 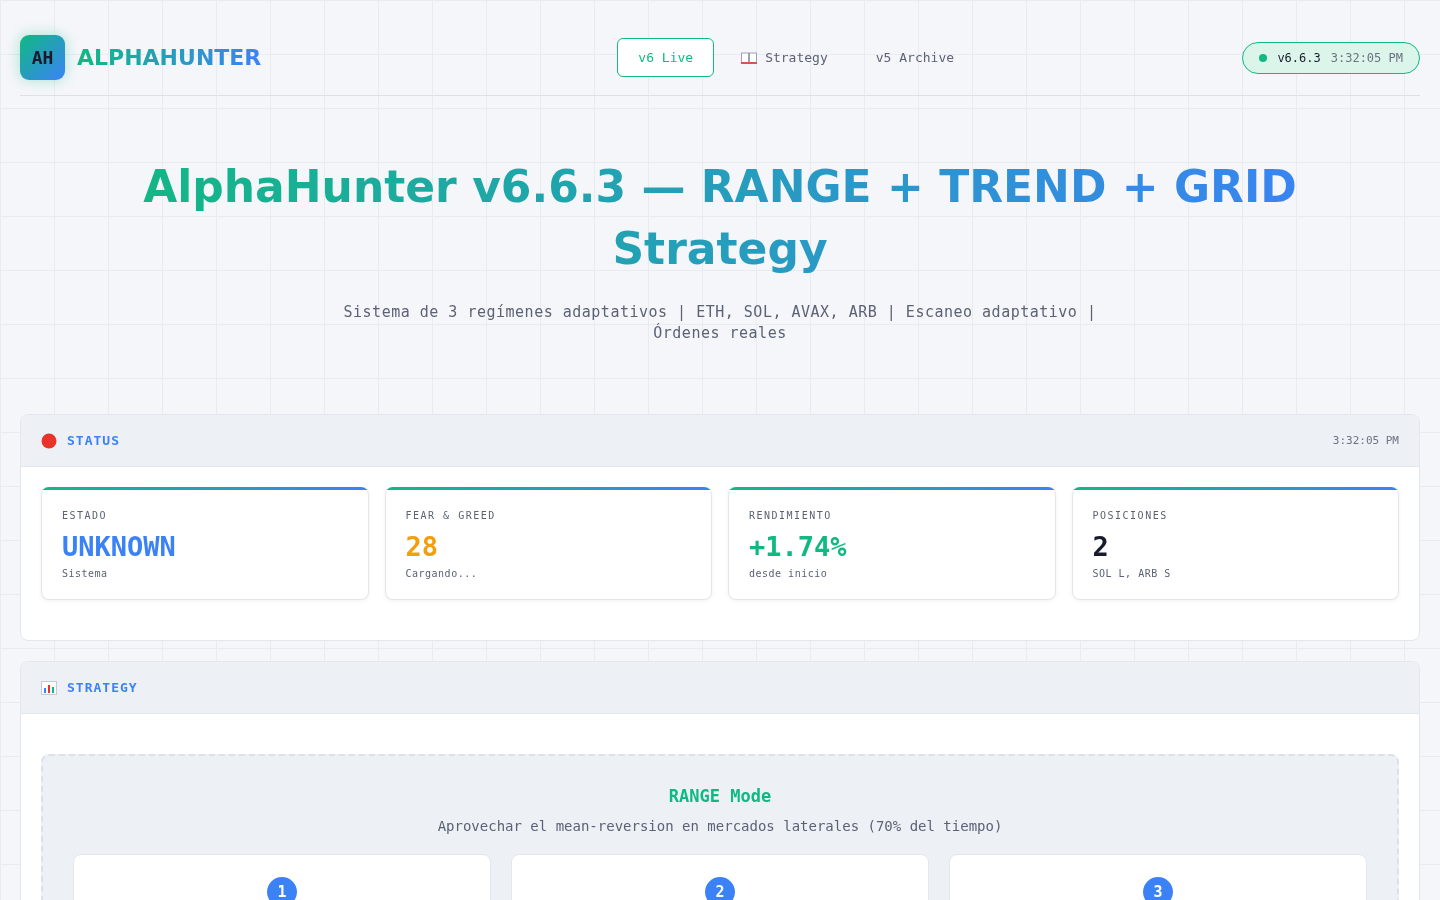 I want to click on logo-badge: AH, so click(x=42, y=57).